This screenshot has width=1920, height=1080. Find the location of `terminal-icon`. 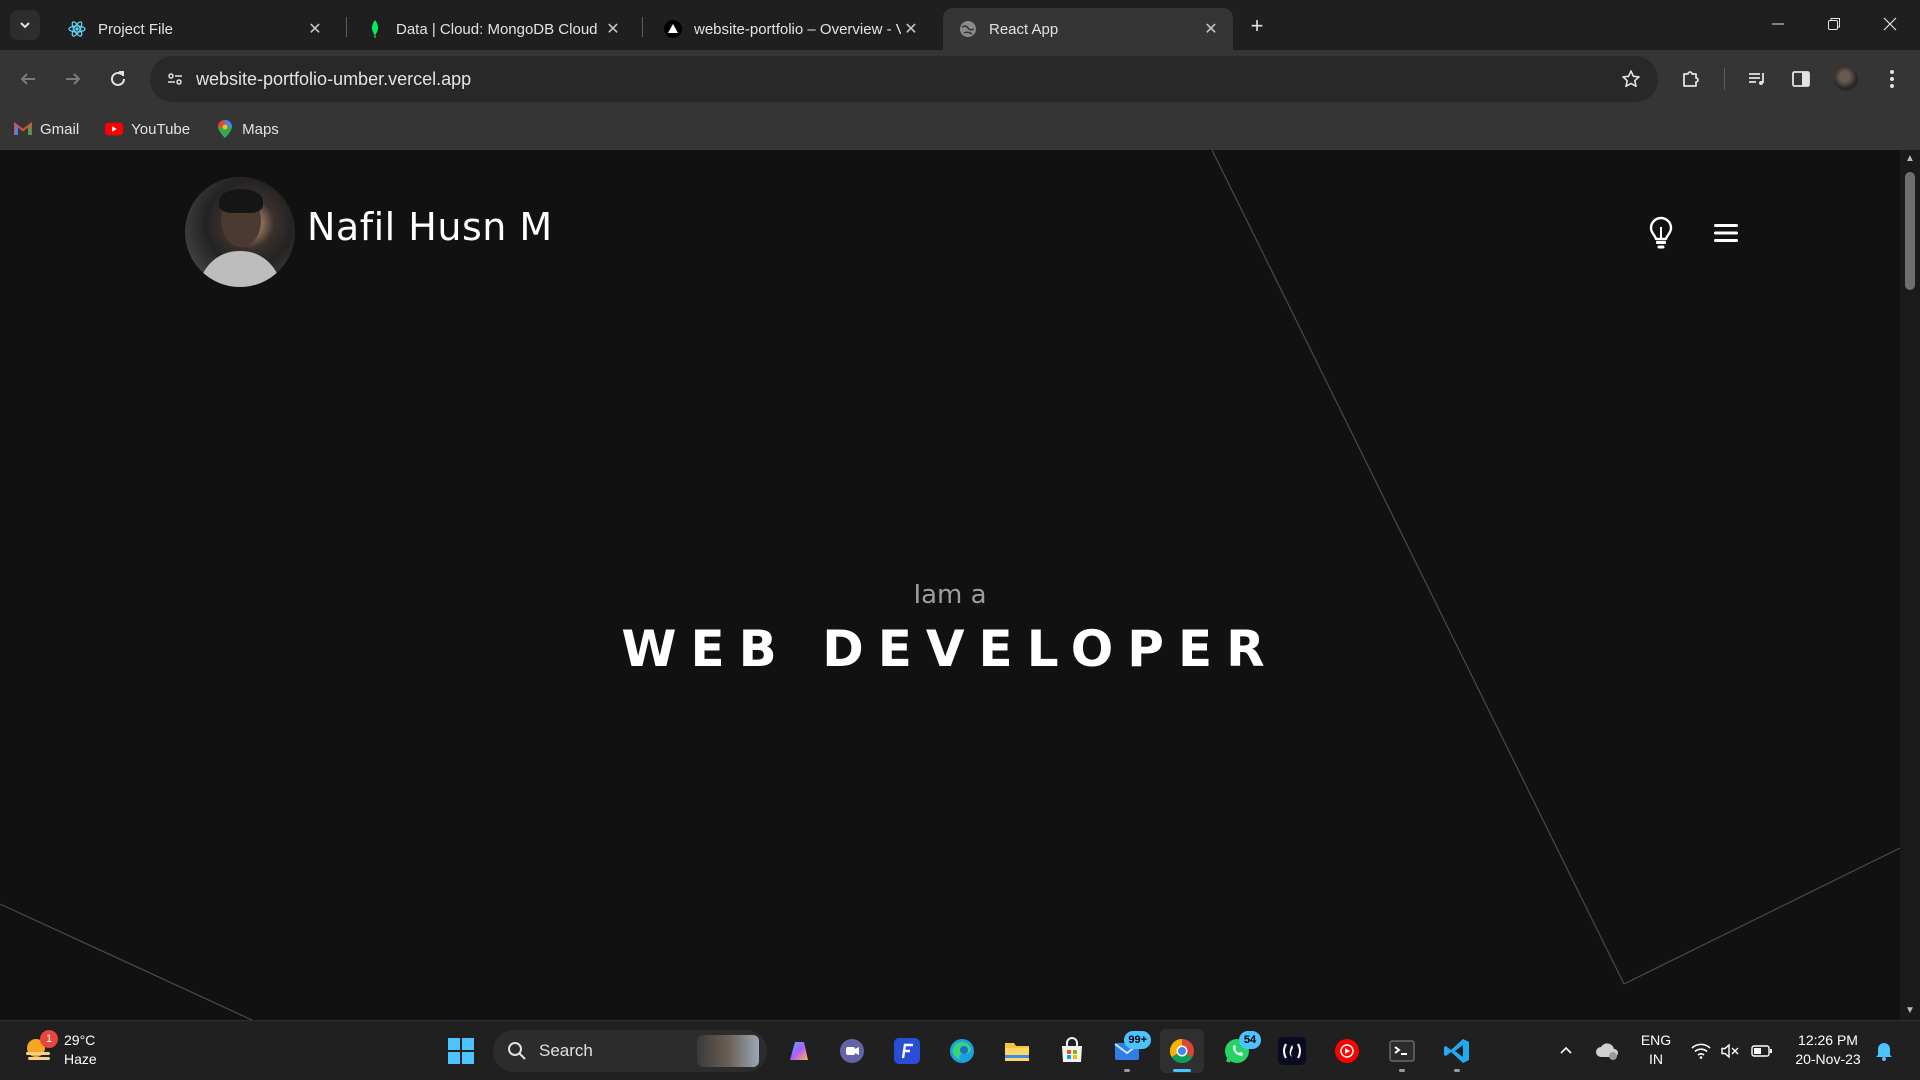

terminal-icon is located at coordinates (1402, 1051).